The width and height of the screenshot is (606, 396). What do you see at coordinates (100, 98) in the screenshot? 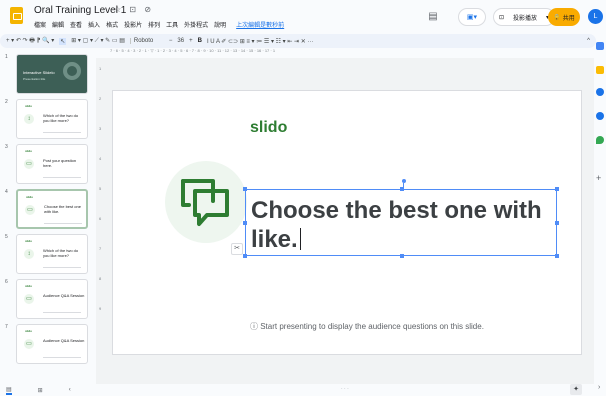
I see `ruler-tick-label: 2` at bounding box center [100, 98].